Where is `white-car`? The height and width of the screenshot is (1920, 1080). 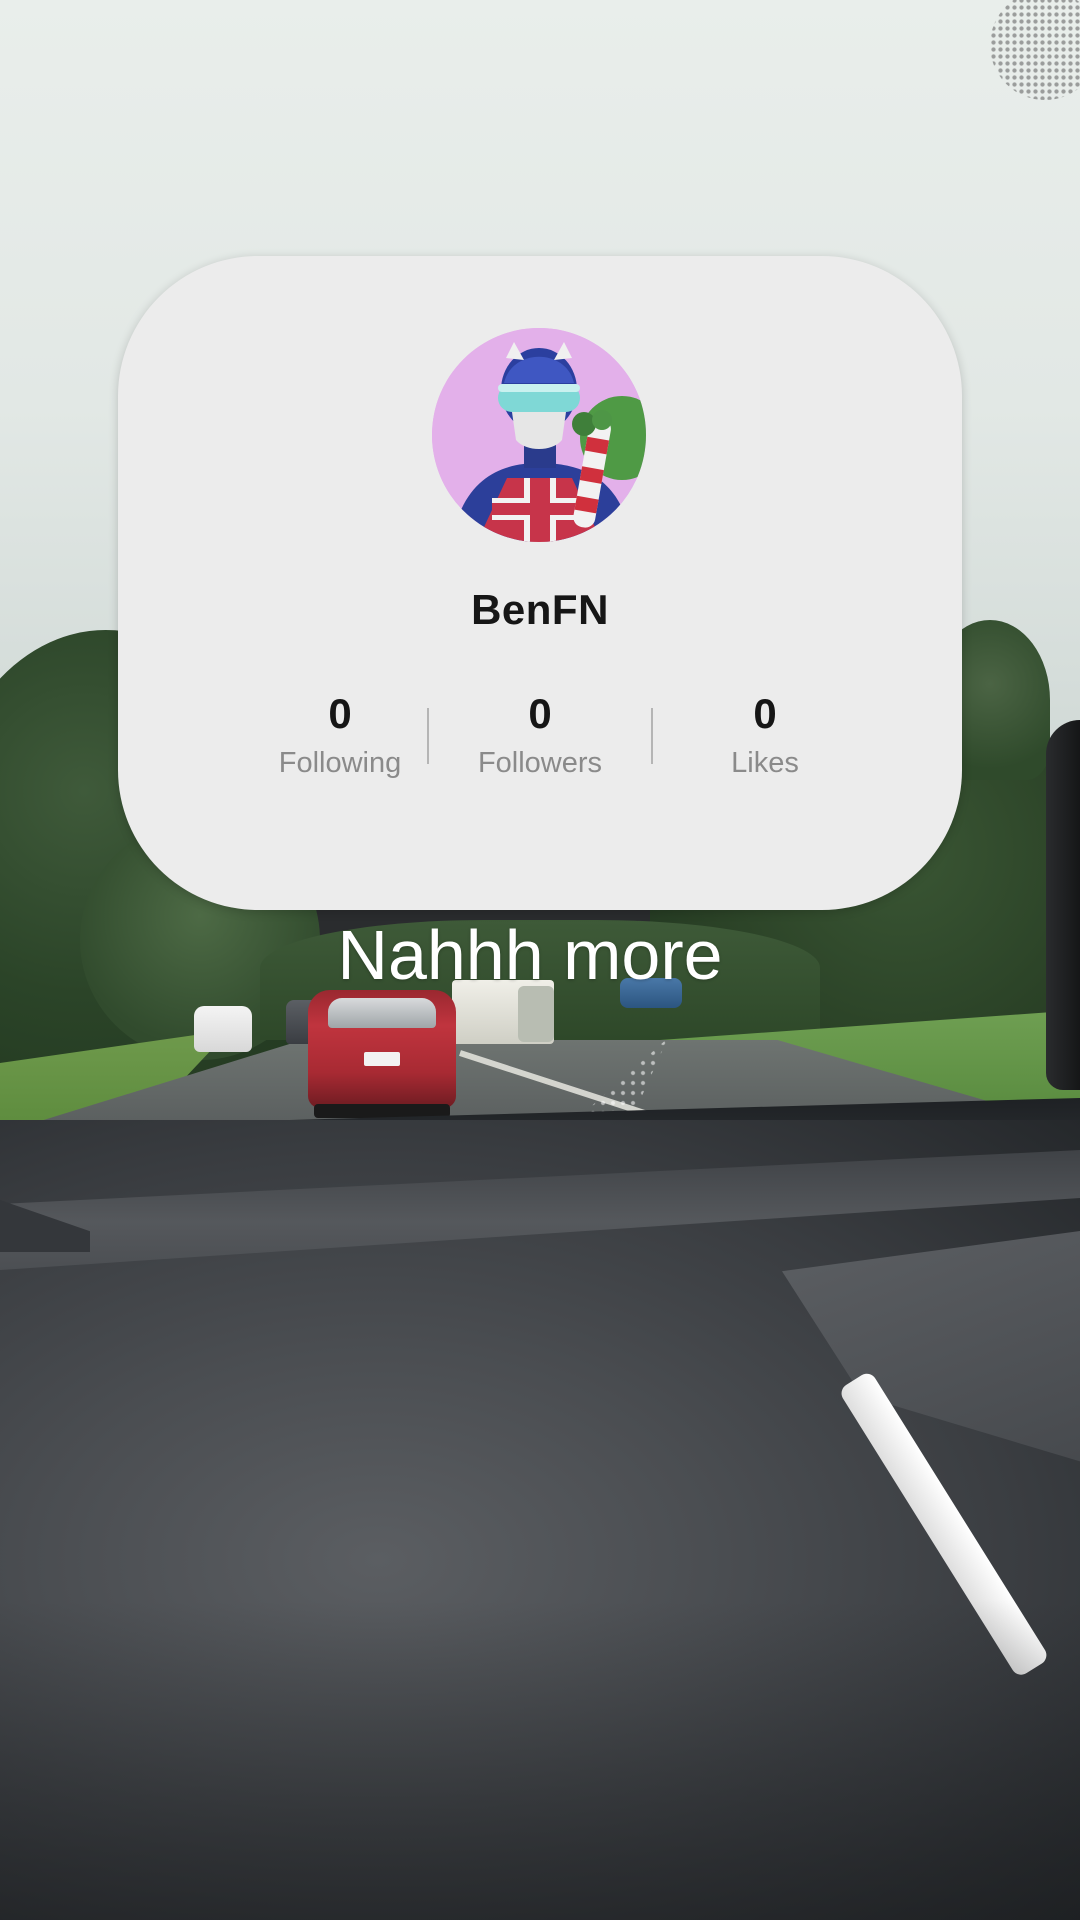
white-car is located at coordinates (223, 1029).